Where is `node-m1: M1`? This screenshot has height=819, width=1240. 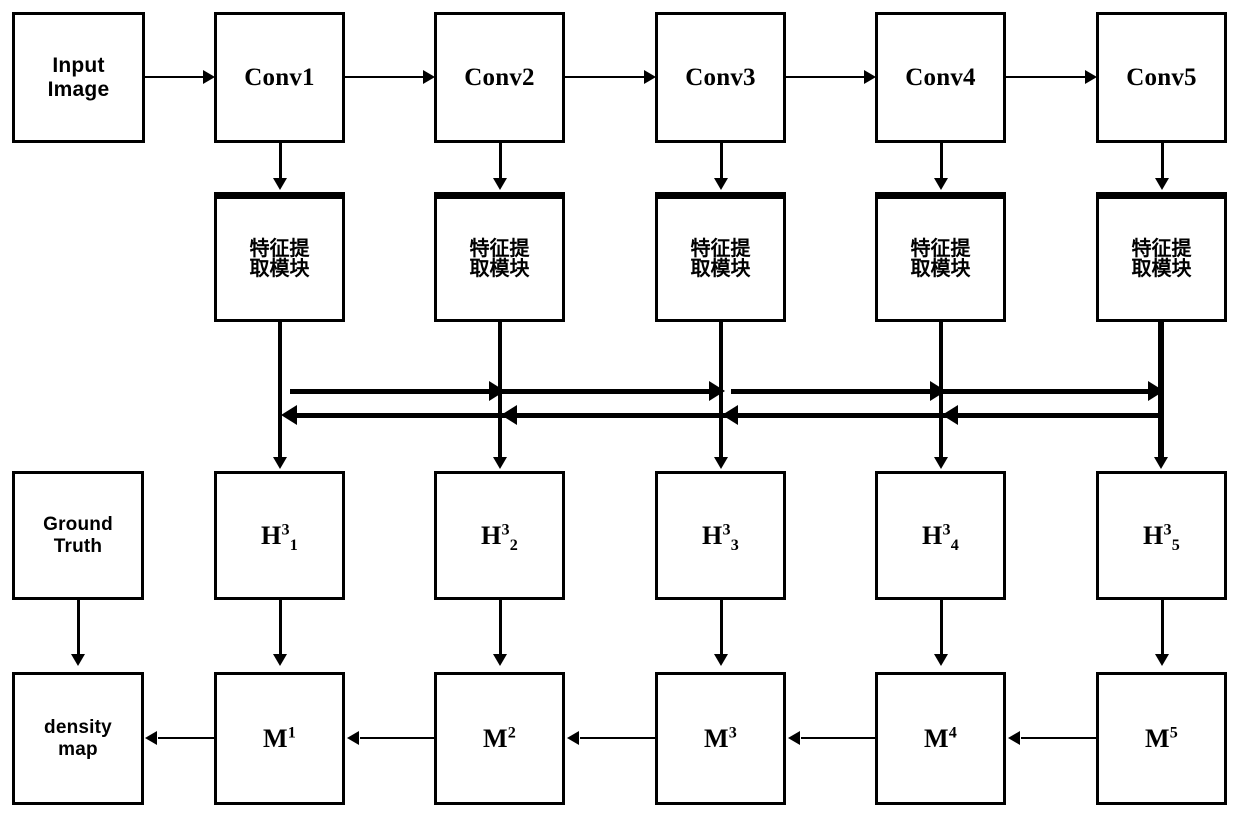 node-m1: M1 is located at coordinates (279, 738).